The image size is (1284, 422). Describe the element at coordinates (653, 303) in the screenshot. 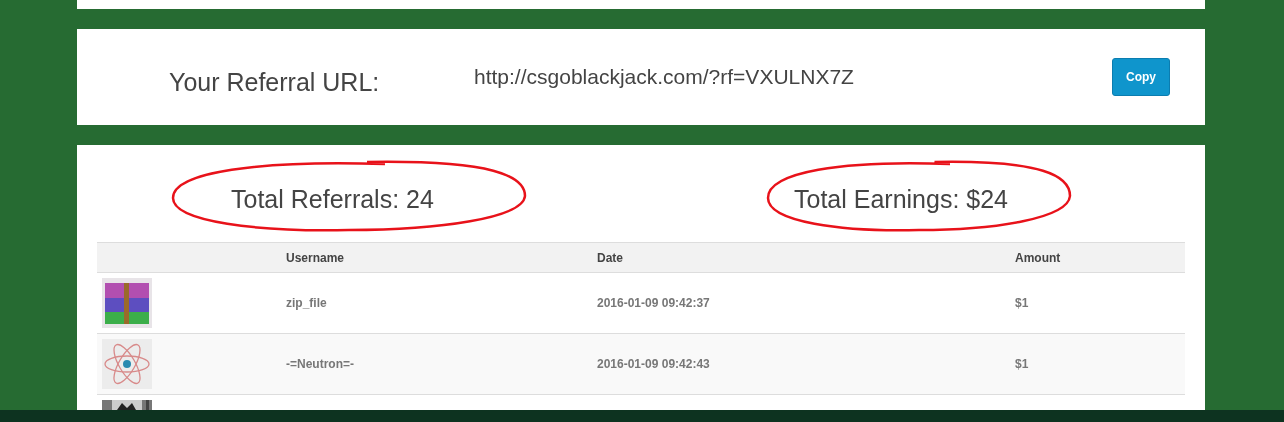

I see `table-cell: 2016-01-09 09:42:37` at that location.